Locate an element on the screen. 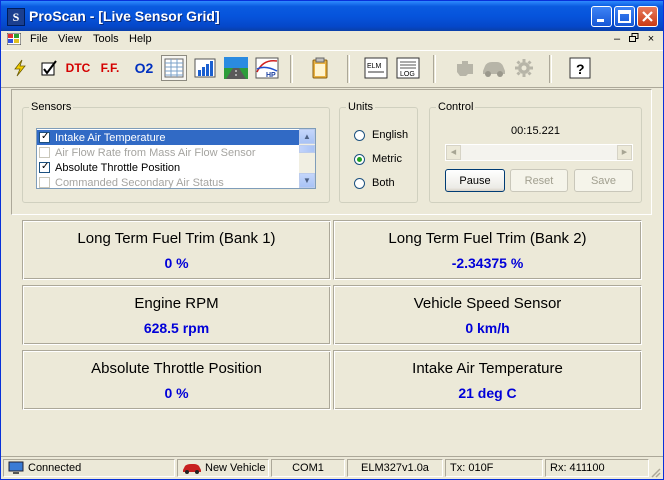 This screenshot has height=480, width=664. graph-button is located at coordinates (205, 68).